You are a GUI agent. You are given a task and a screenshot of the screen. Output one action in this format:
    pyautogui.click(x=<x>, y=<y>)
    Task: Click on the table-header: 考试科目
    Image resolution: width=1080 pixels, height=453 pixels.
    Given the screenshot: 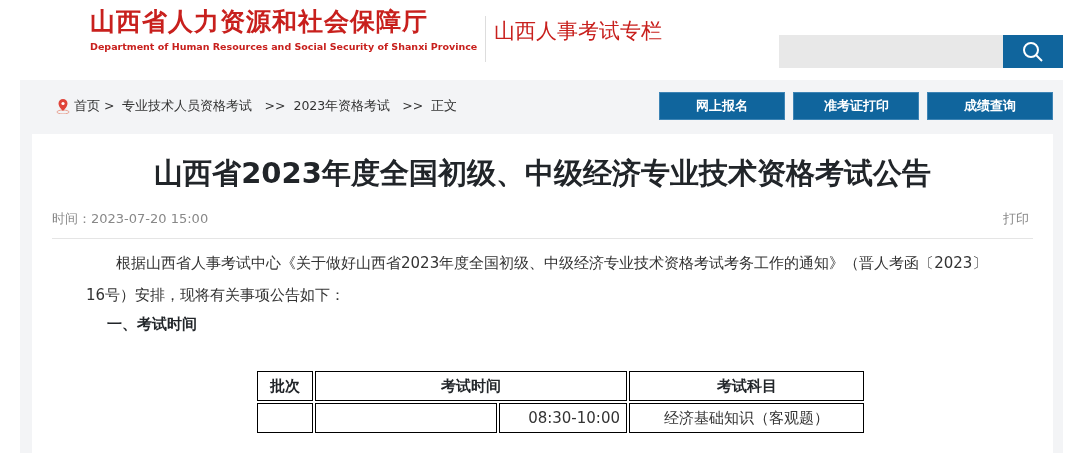 What is the action you would take?
    pyautogui.click(x=746, y=386)
    